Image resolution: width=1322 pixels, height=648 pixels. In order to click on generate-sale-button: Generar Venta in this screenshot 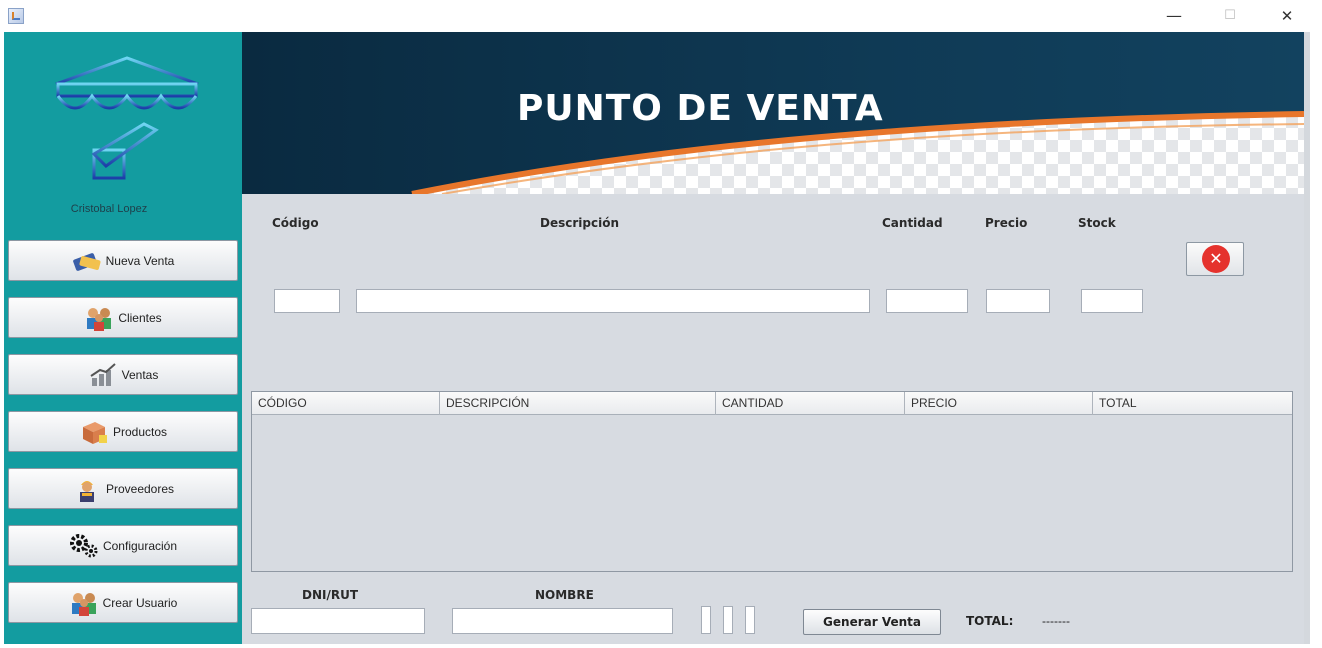, I will do `click(872, 622)`.